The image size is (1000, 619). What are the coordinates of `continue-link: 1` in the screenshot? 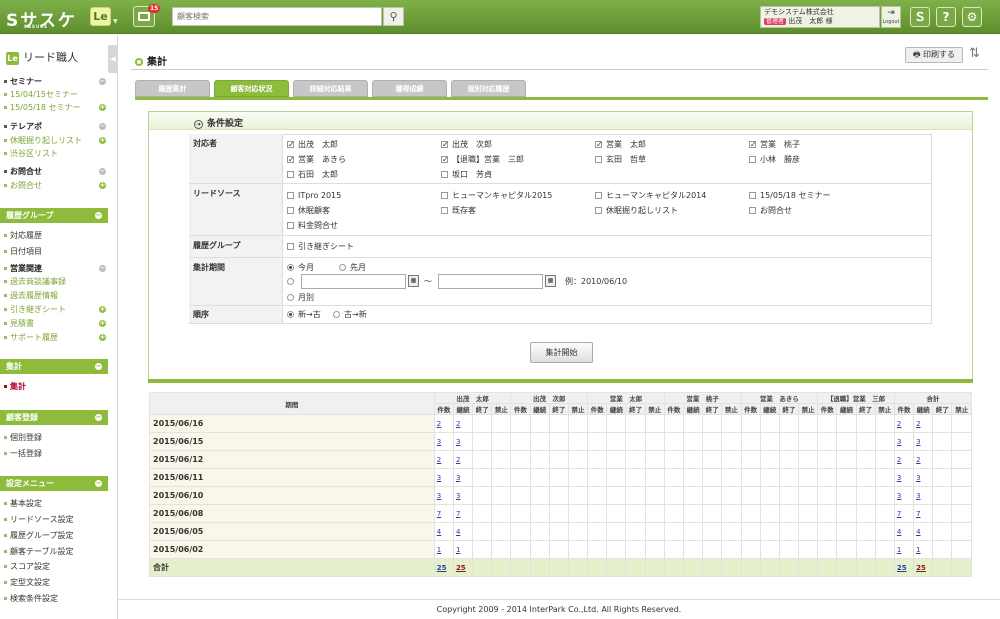 It's located at (918, 550).